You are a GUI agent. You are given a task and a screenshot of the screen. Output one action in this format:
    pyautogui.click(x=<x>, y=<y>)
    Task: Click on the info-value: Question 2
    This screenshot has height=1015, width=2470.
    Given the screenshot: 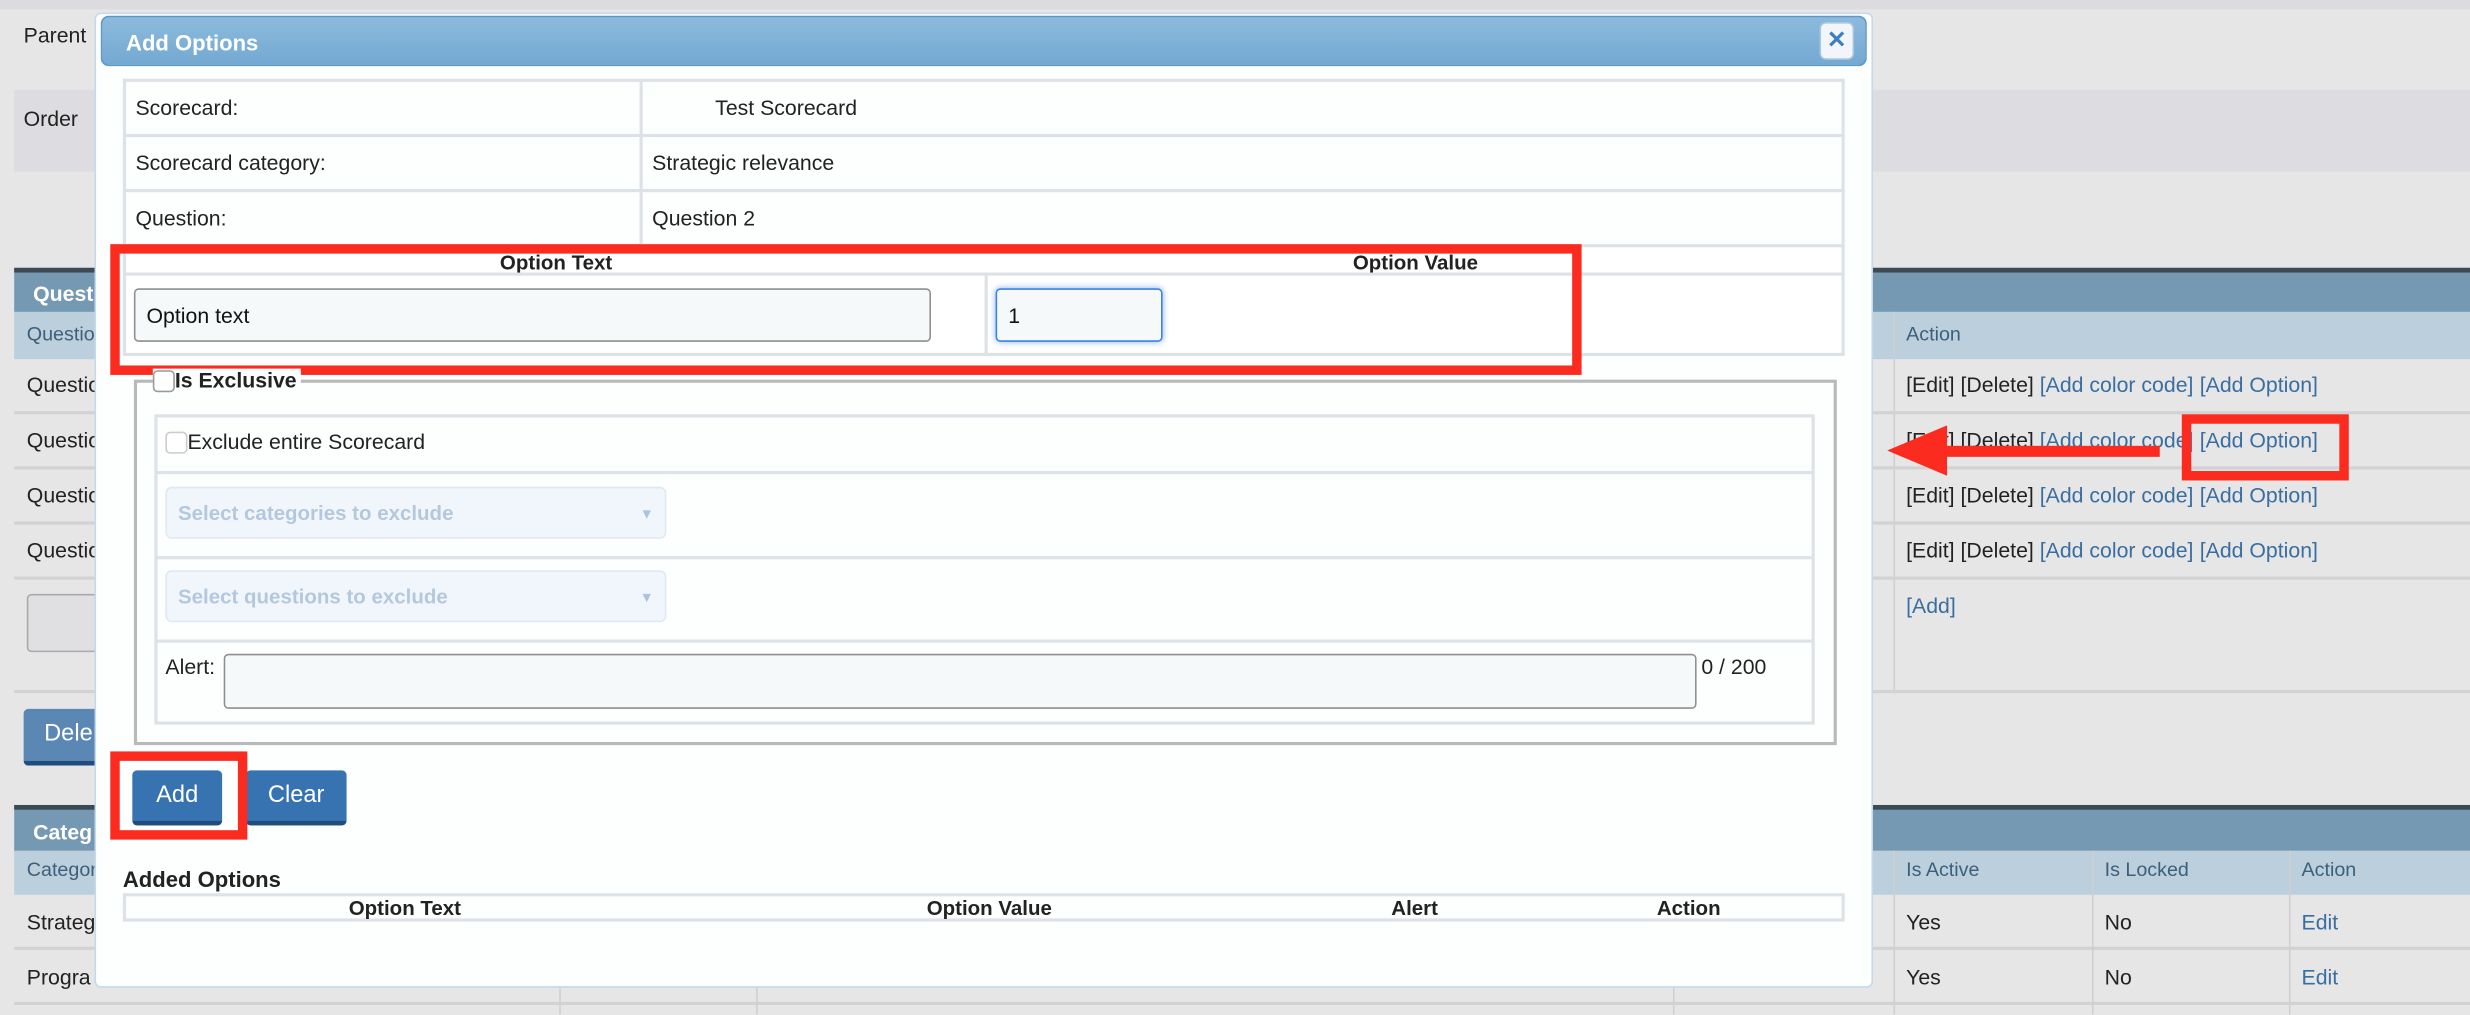 What is the action you would take?
    pyautogui.click(x=1242, y=218)
    